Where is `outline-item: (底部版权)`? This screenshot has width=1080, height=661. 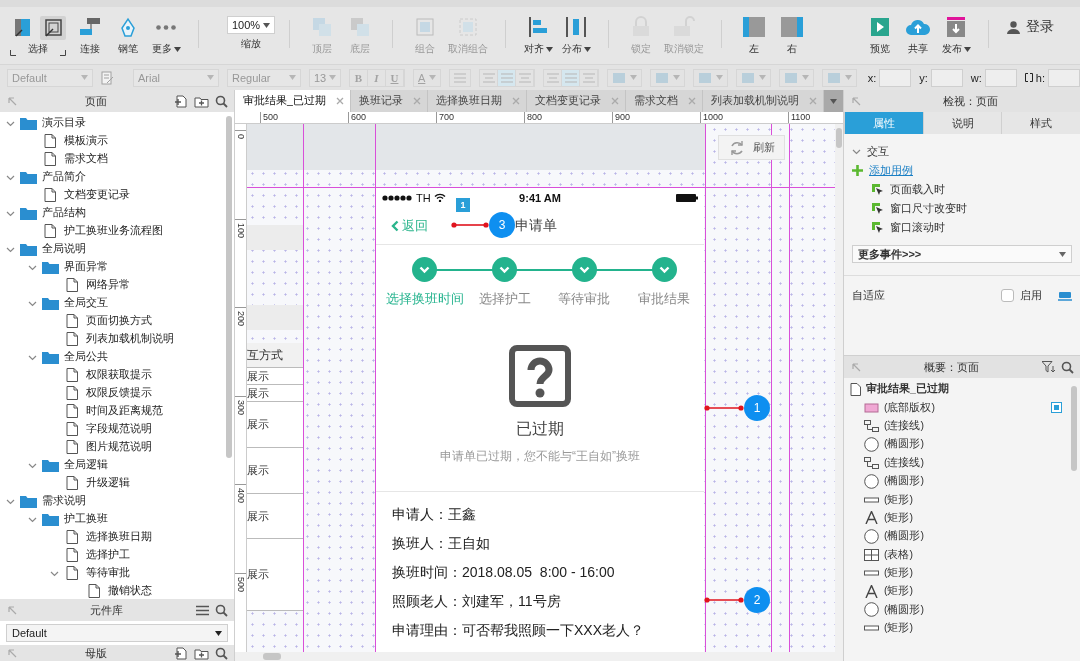
outline-item: (底部版权) is located at coordinates (909, 407).